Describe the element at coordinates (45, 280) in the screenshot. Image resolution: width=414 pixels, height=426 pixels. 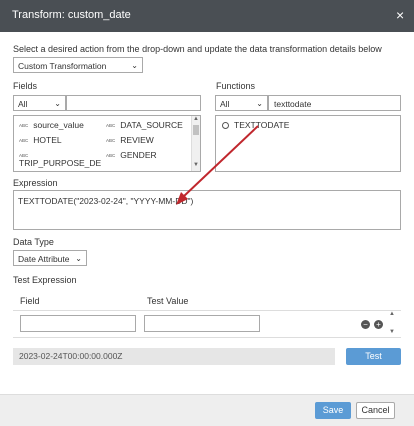
I see `test-expression-label: Test Expression` at that location.